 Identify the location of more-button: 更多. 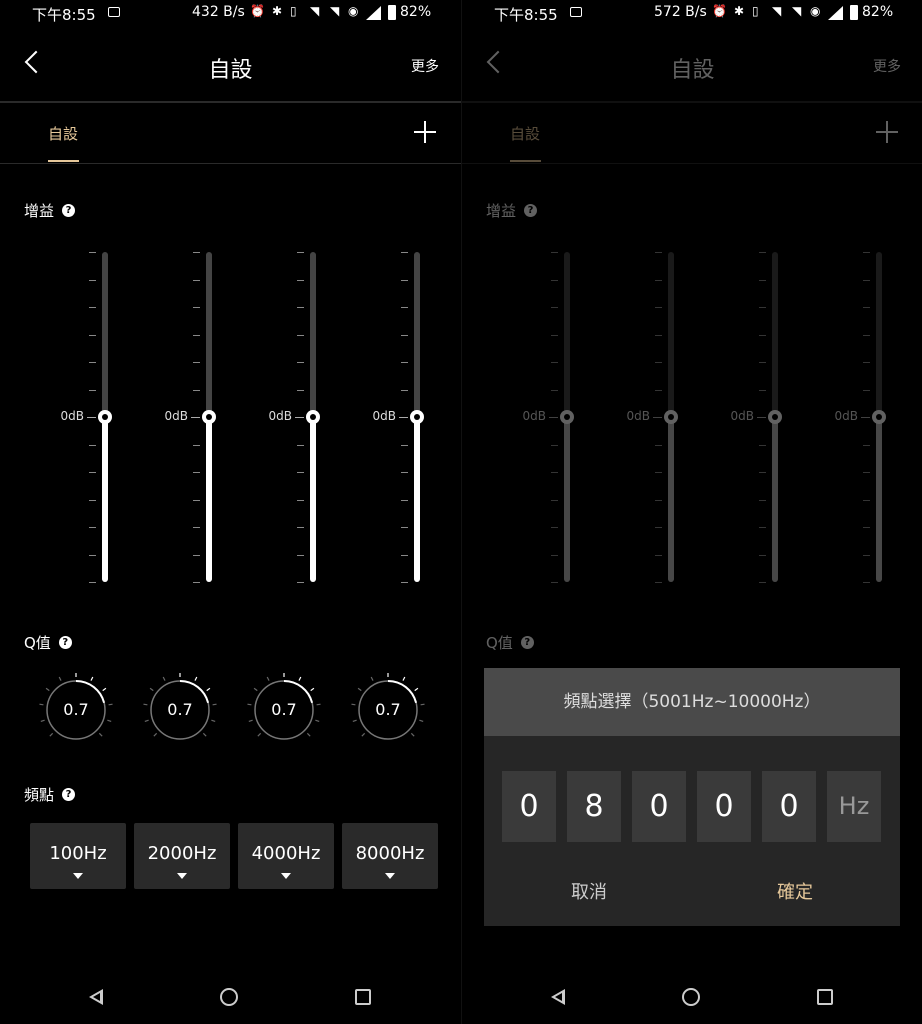
(425, 66).